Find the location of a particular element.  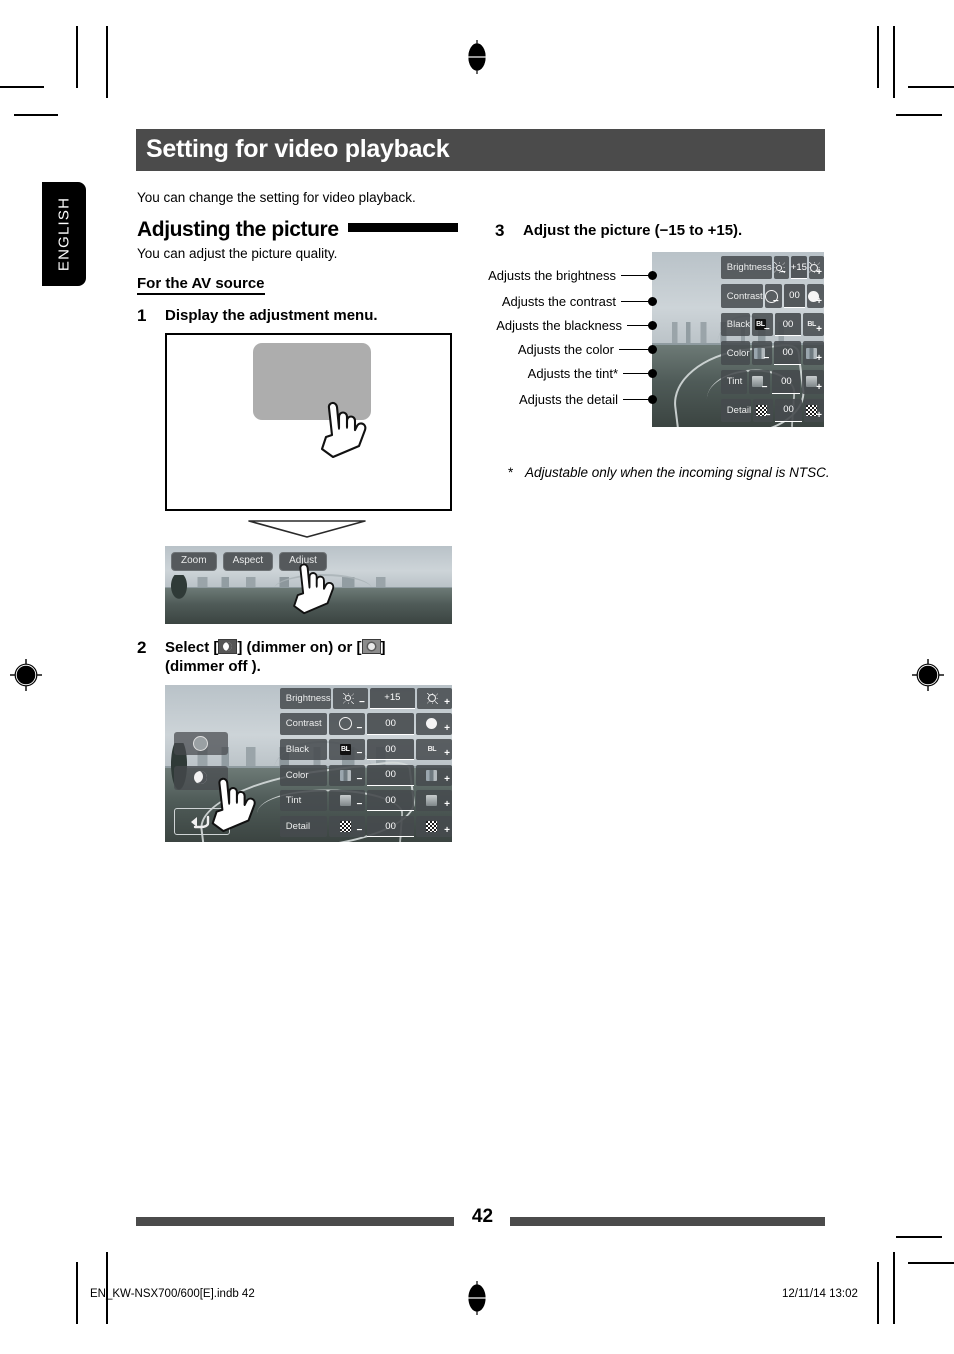

step-3: 3 Adjust the picture (−15 to +15). is located at coordinates (662, 230).